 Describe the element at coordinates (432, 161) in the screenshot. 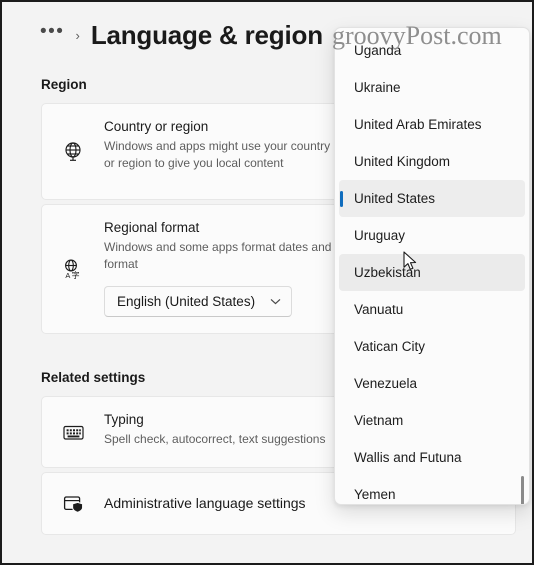

I see `dropdown-item-united-kingdom: United Kingdom` at that location.